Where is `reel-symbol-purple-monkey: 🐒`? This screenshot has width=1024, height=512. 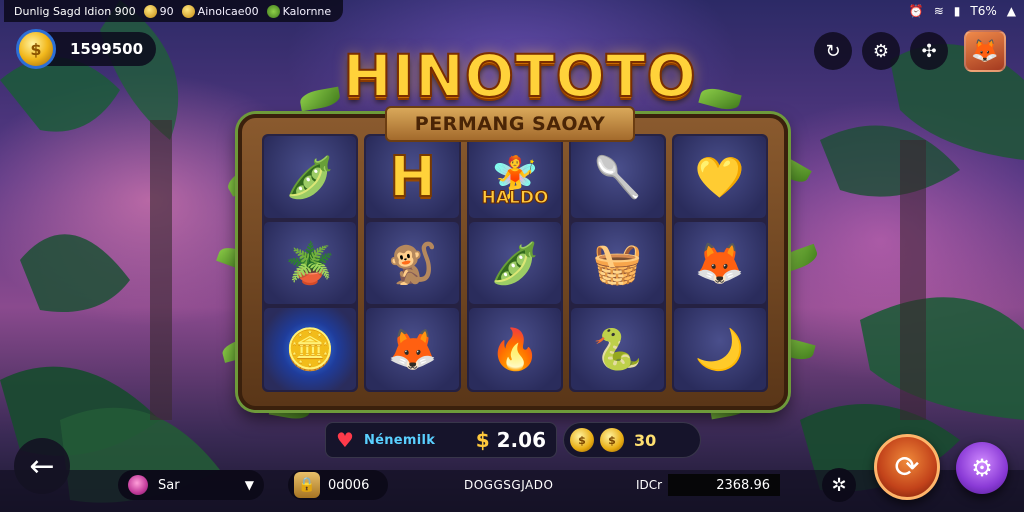
reel-symbol-purple-monkey: 🐒 is located at coordinates (412, 263).